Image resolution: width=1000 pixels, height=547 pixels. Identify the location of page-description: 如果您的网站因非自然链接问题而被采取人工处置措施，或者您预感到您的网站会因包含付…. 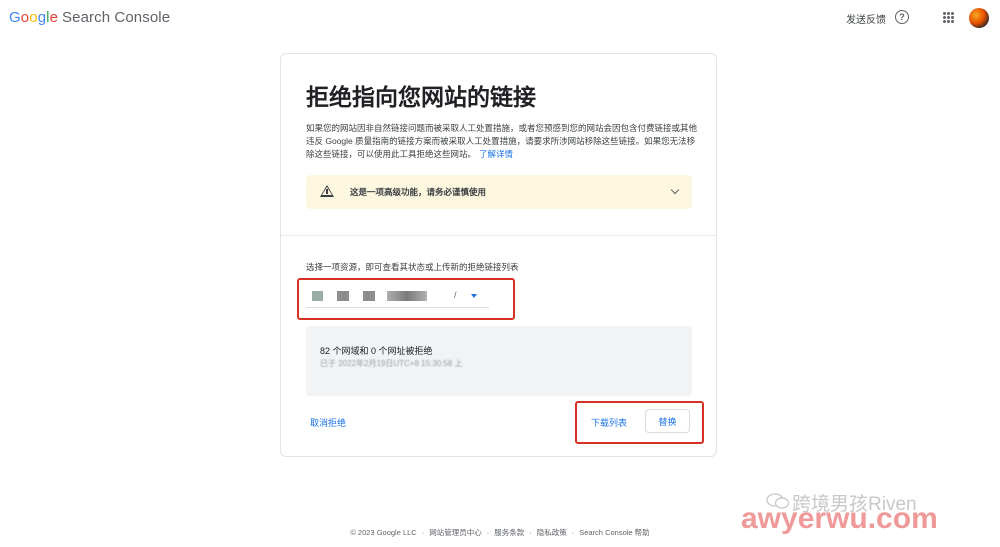
(502, 141).